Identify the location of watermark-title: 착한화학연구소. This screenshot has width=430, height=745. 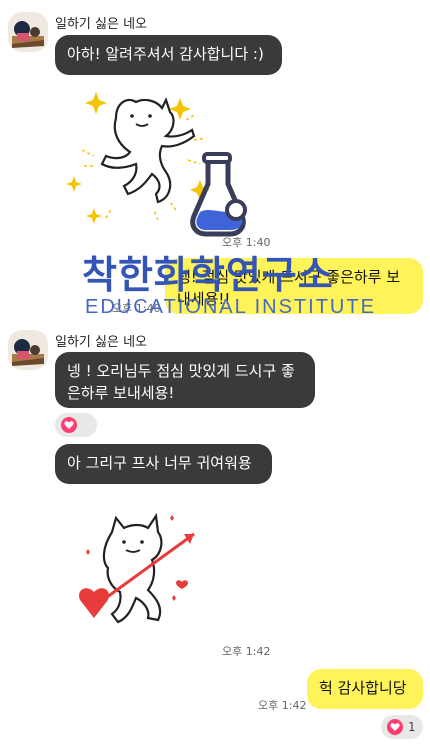
(208, 276).